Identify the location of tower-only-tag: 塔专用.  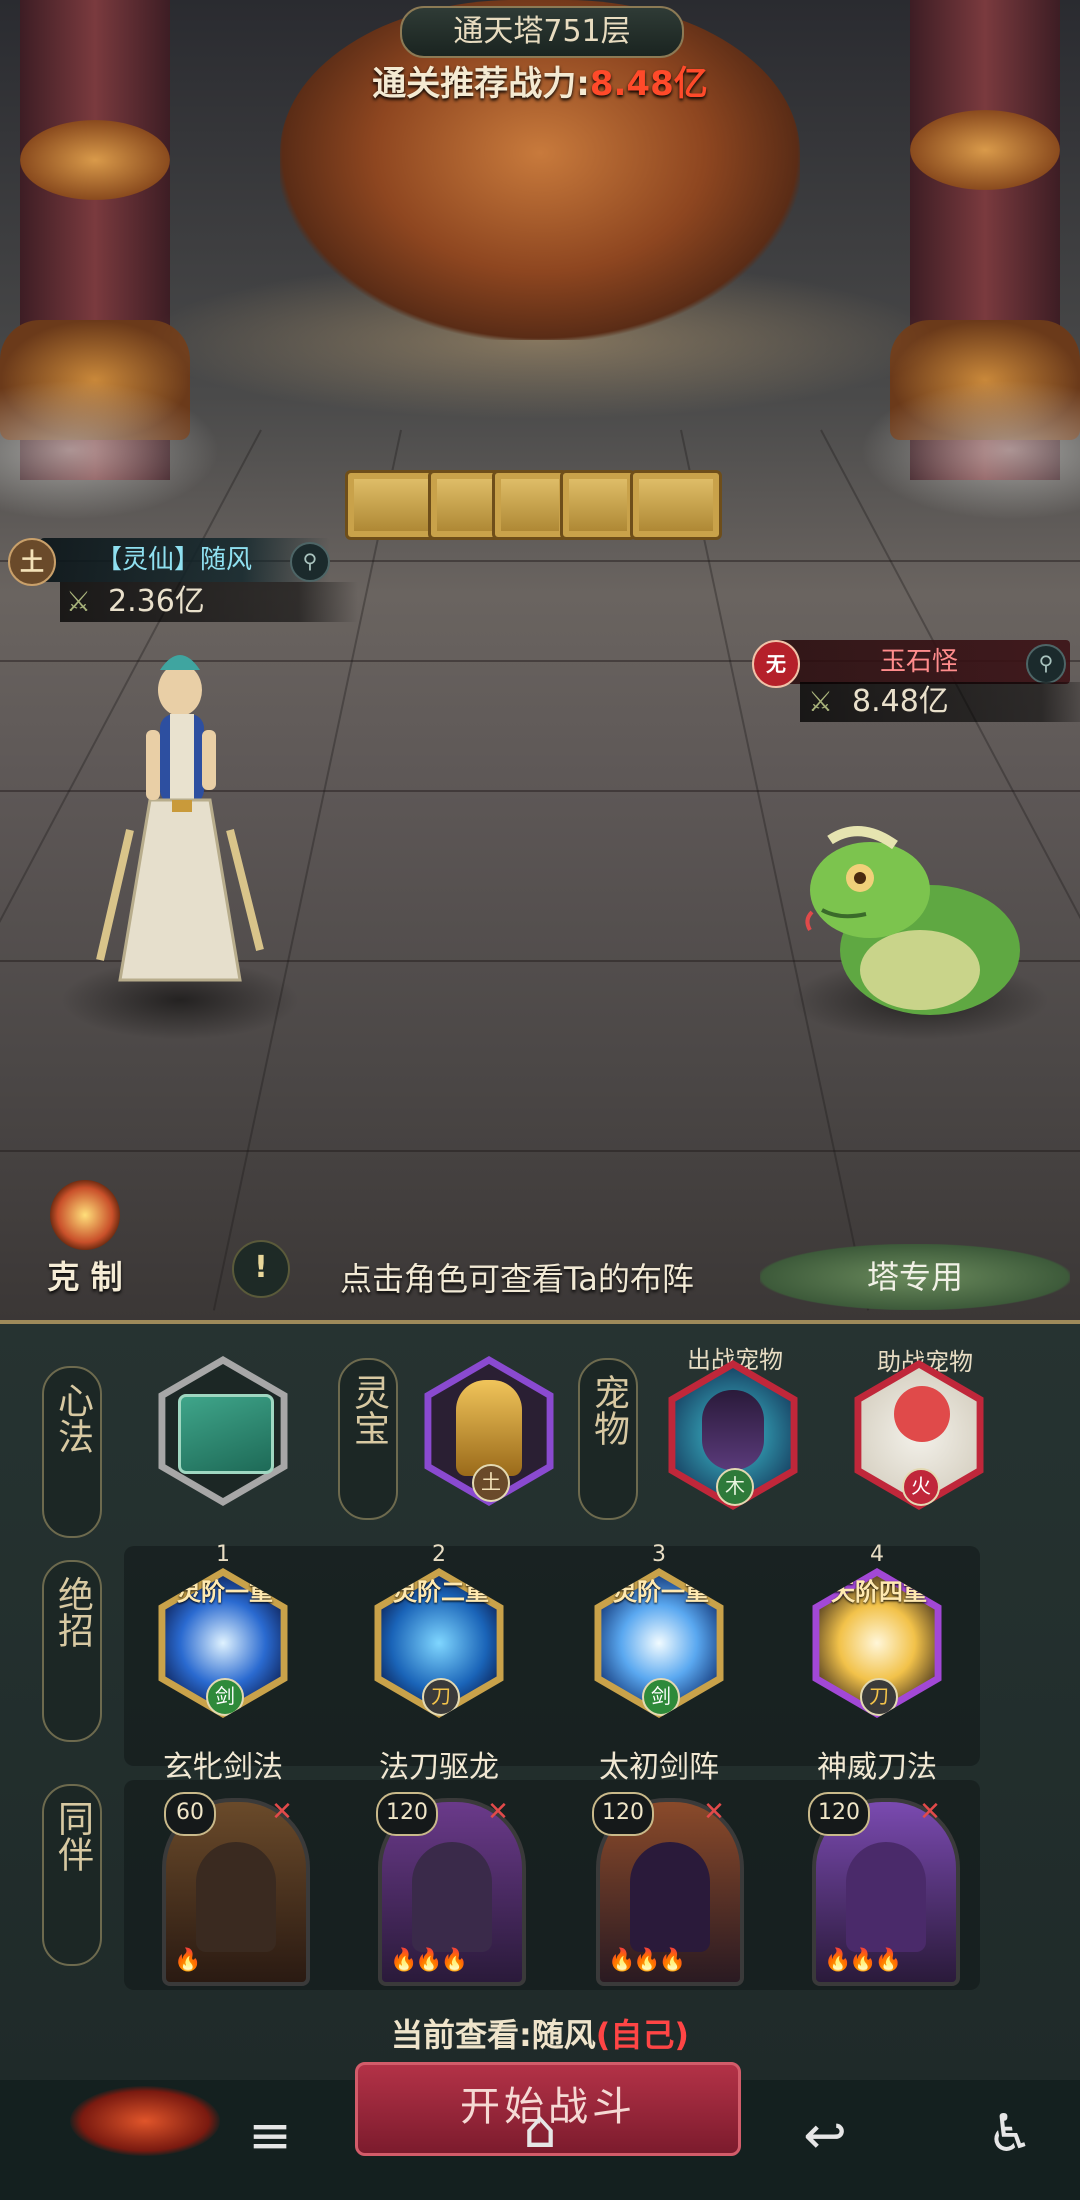
(915, 1277).